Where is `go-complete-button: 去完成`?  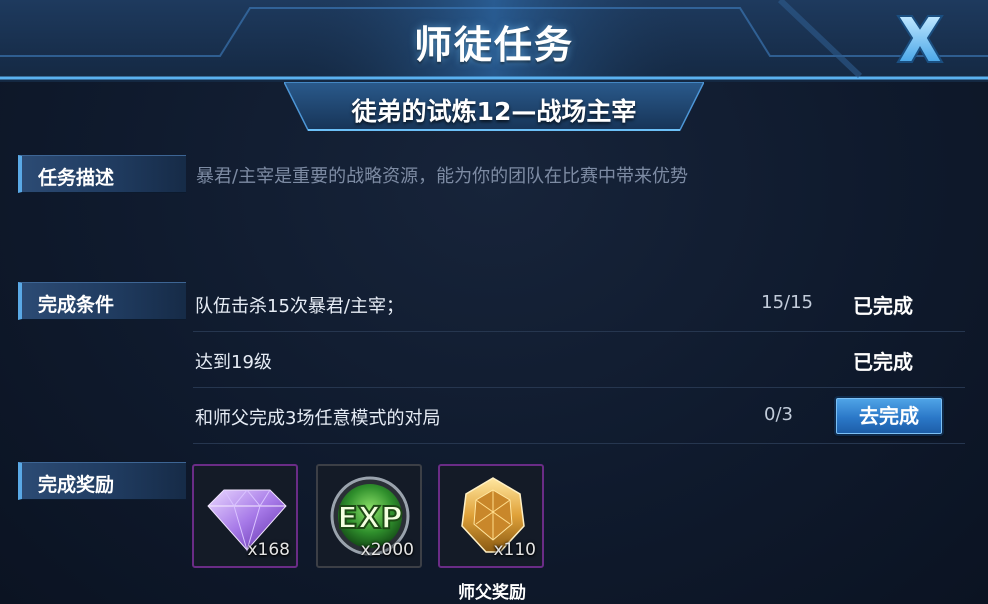 go-complete-button: 去完成 is located at coordinates (889, 416).